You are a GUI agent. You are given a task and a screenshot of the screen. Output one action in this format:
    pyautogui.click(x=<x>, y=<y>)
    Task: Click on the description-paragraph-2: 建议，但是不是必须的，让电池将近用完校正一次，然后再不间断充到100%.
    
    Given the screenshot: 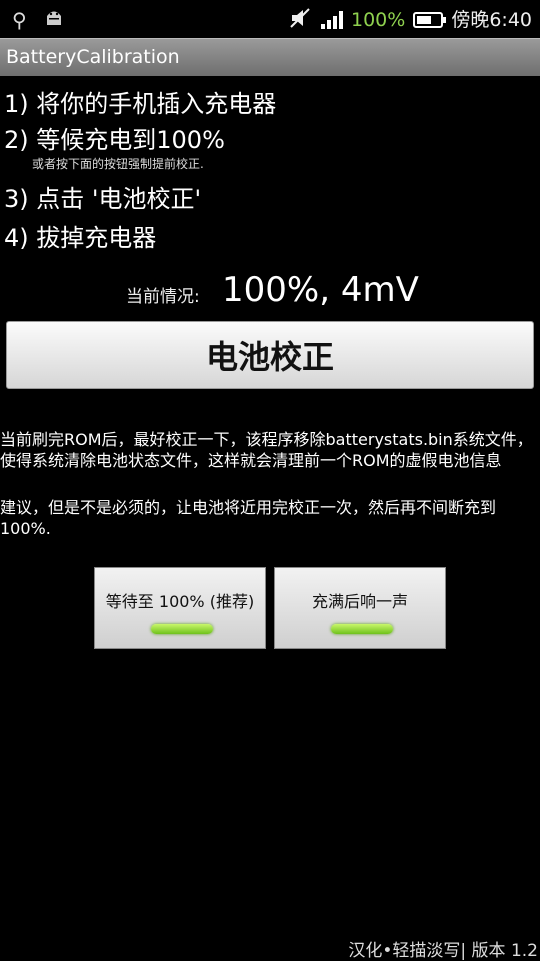 What is the action you would take?
    pyautogui.click(x=248, y=518)
    